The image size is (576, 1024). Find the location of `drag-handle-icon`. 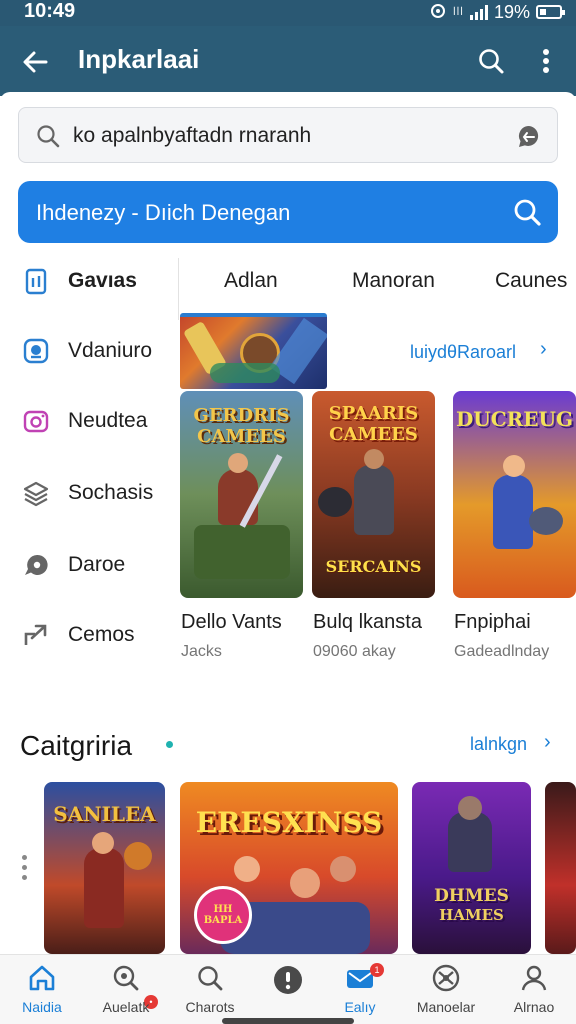

drag-handle-icon is located at coordinates (25, 870).